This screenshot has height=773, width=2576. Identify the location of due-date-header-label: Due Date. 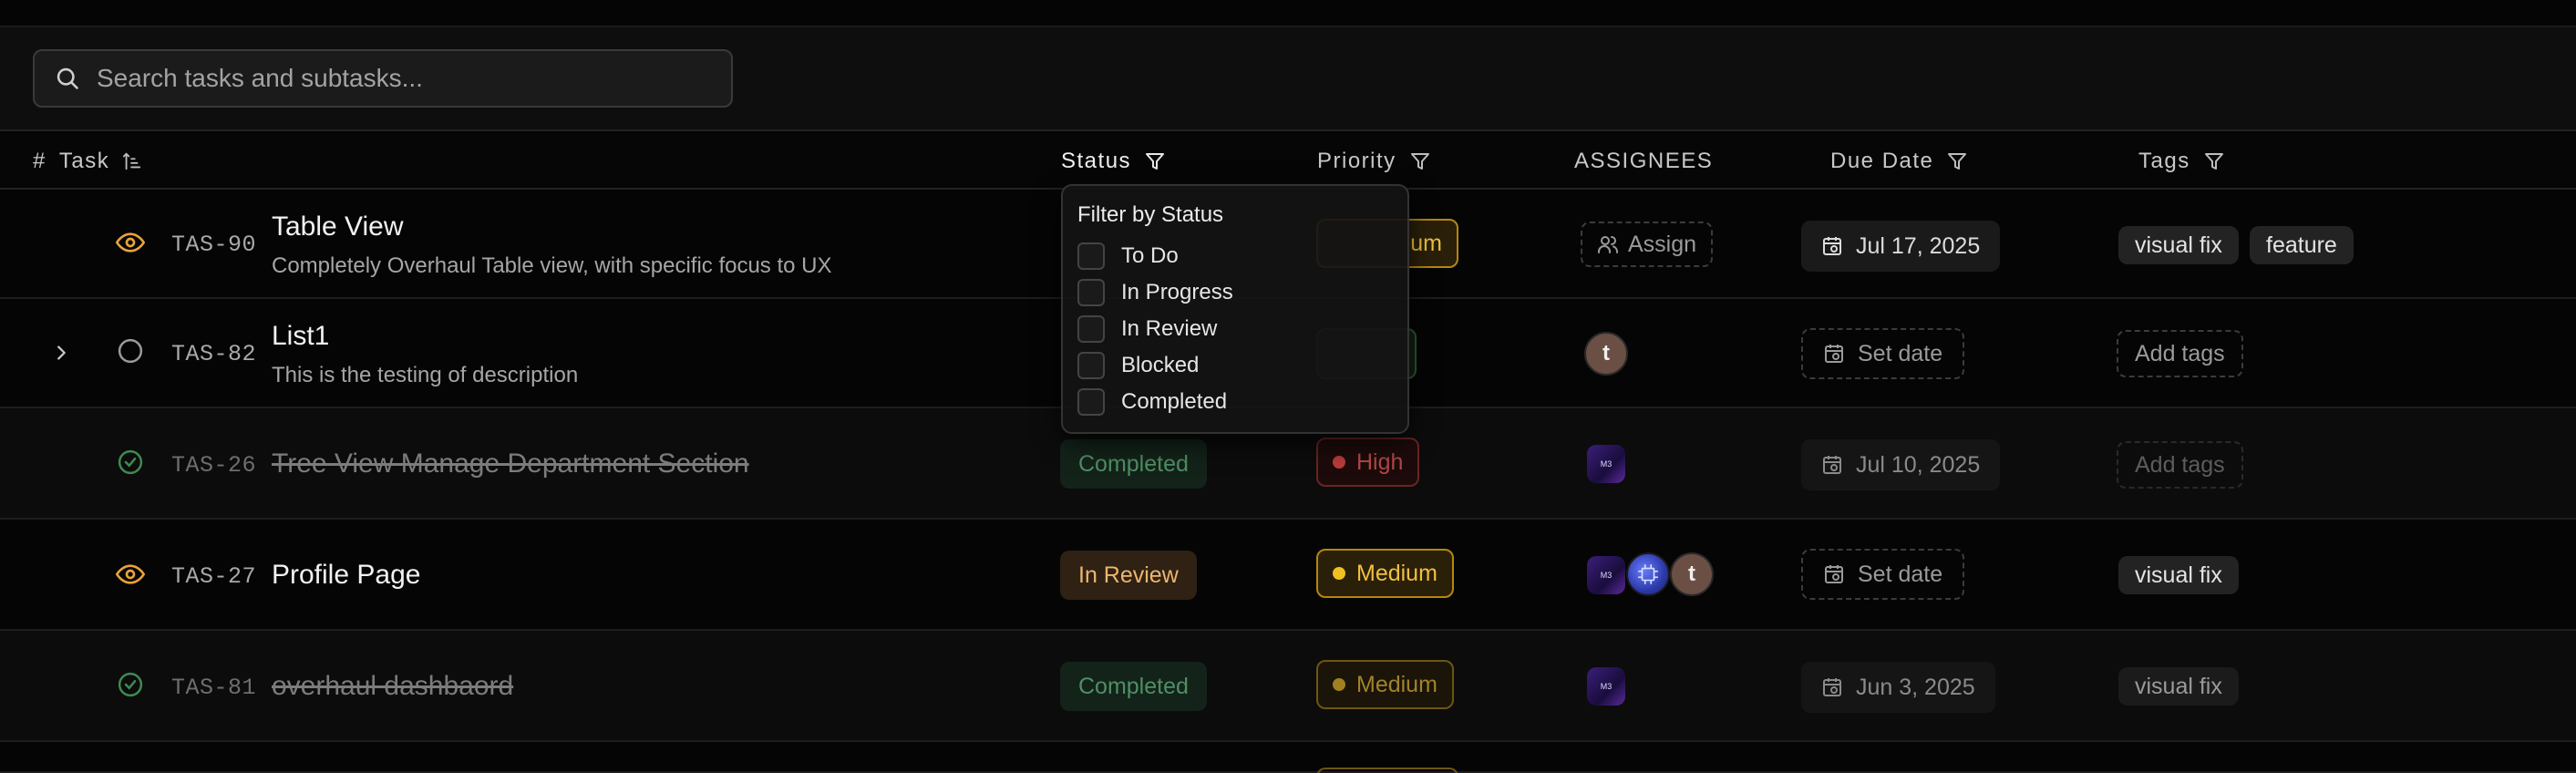
(1882, 161).